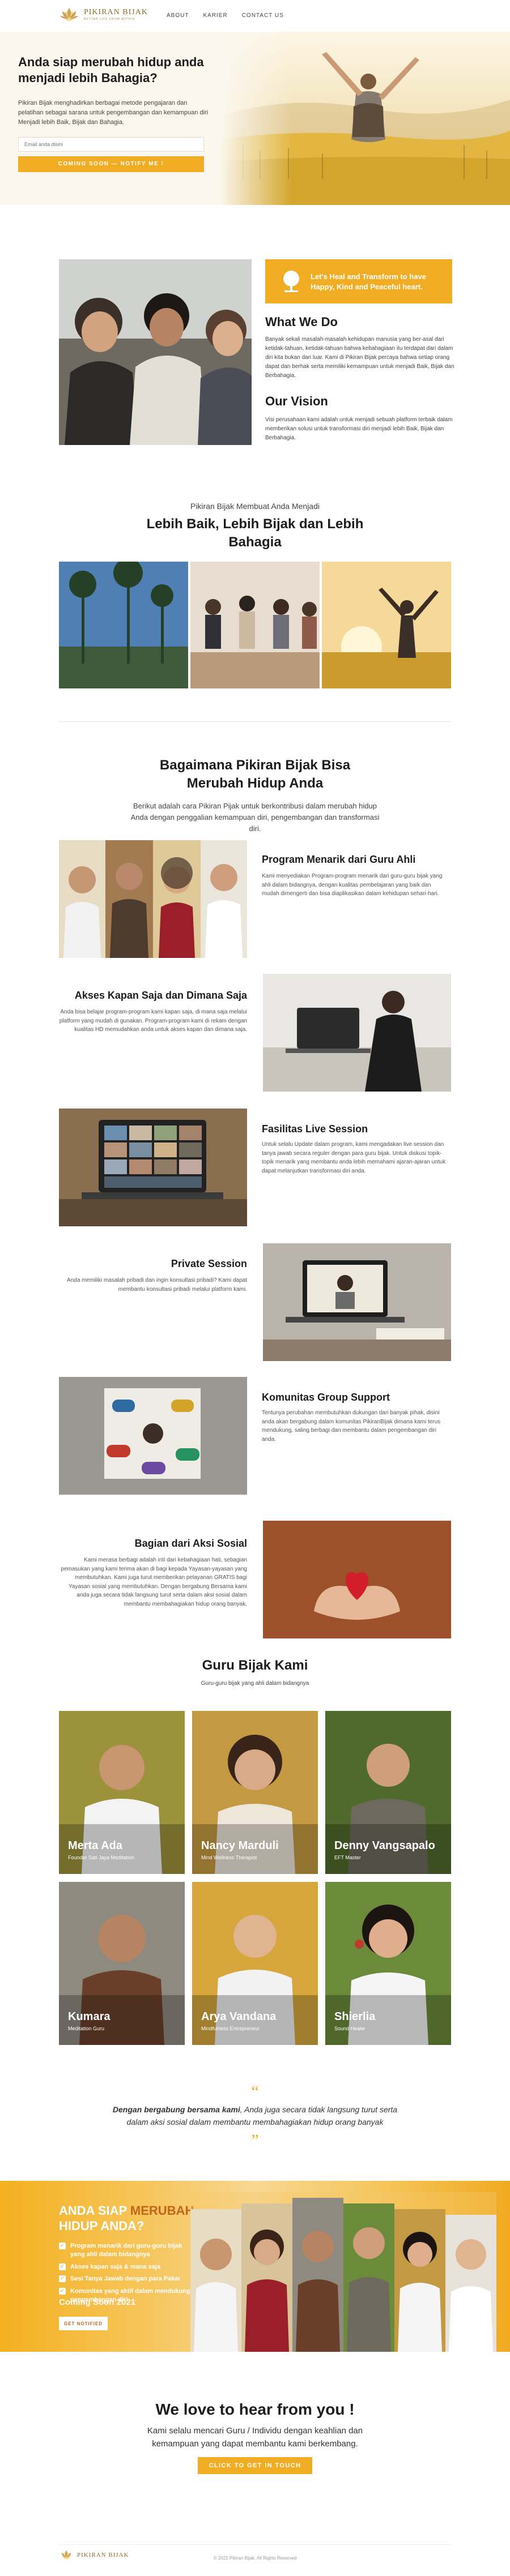 This screenshot has height=2576, width=510. What do you see at coordinates (215, 15) in the screenshot?
I see `nav-karier: KARIER` at bounding box center [215, 15].